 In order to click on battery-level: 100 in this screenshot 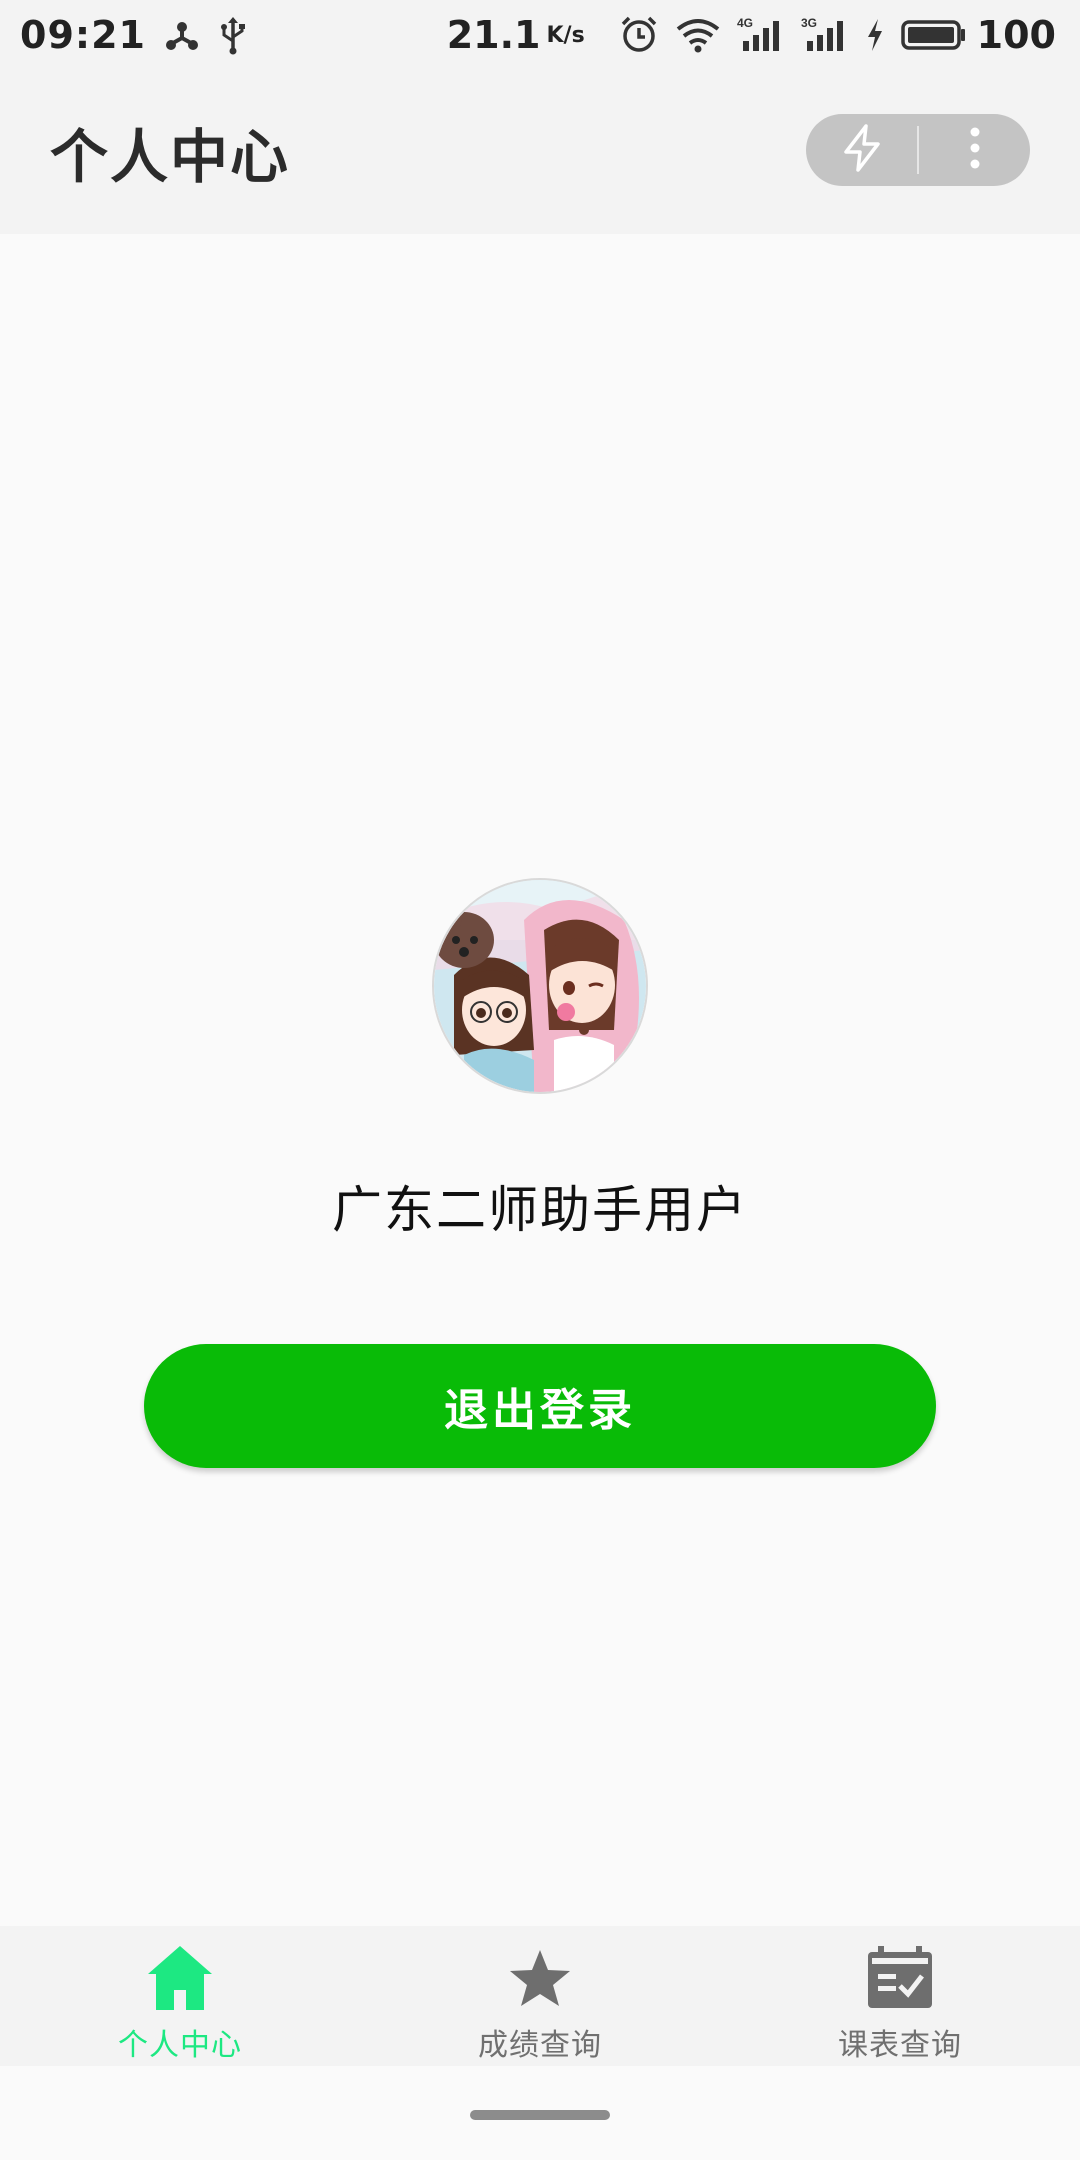, I will do `click(1016, 35)`.